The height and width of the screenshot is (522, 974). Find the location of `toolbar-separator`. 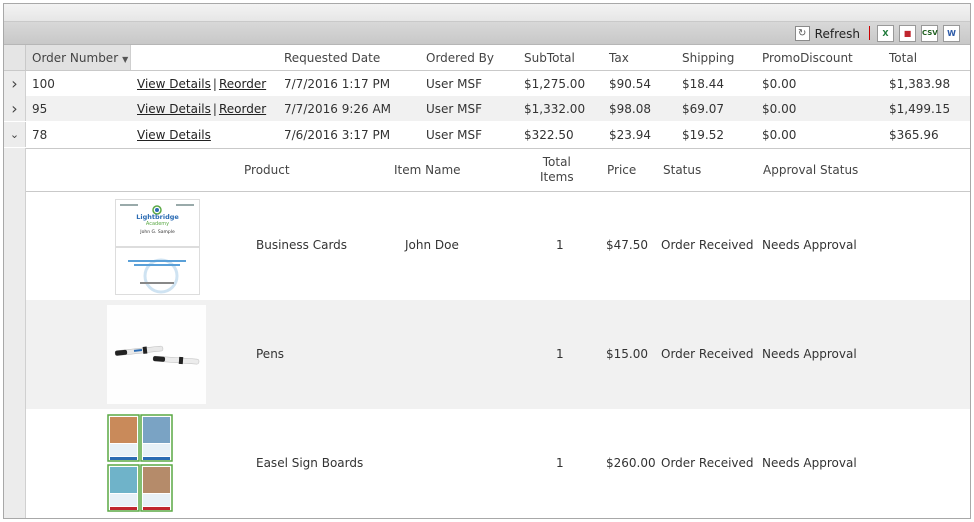

toolbar-separator is located at coordinates (869, 33).